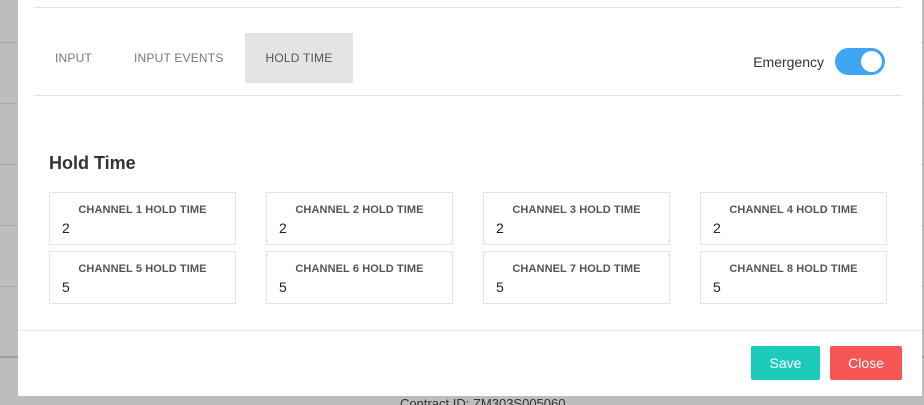 The width and height of the screenshot is (924, 405). Describe the element at coordinates (793, 277) in the screenshot. I see `channel-8-hold-time-field: CHANNEL 8 HOLD TIME 5` at that location.